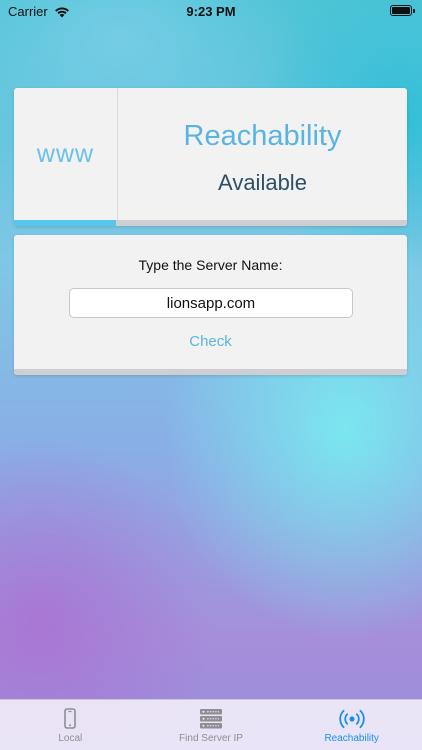 Image resolution: width=422 pixels, height=750 pixels. What do you see at coordinates (210, 223) in the screenshot?
I see `progress-bar` at bounding box center [210, 223].